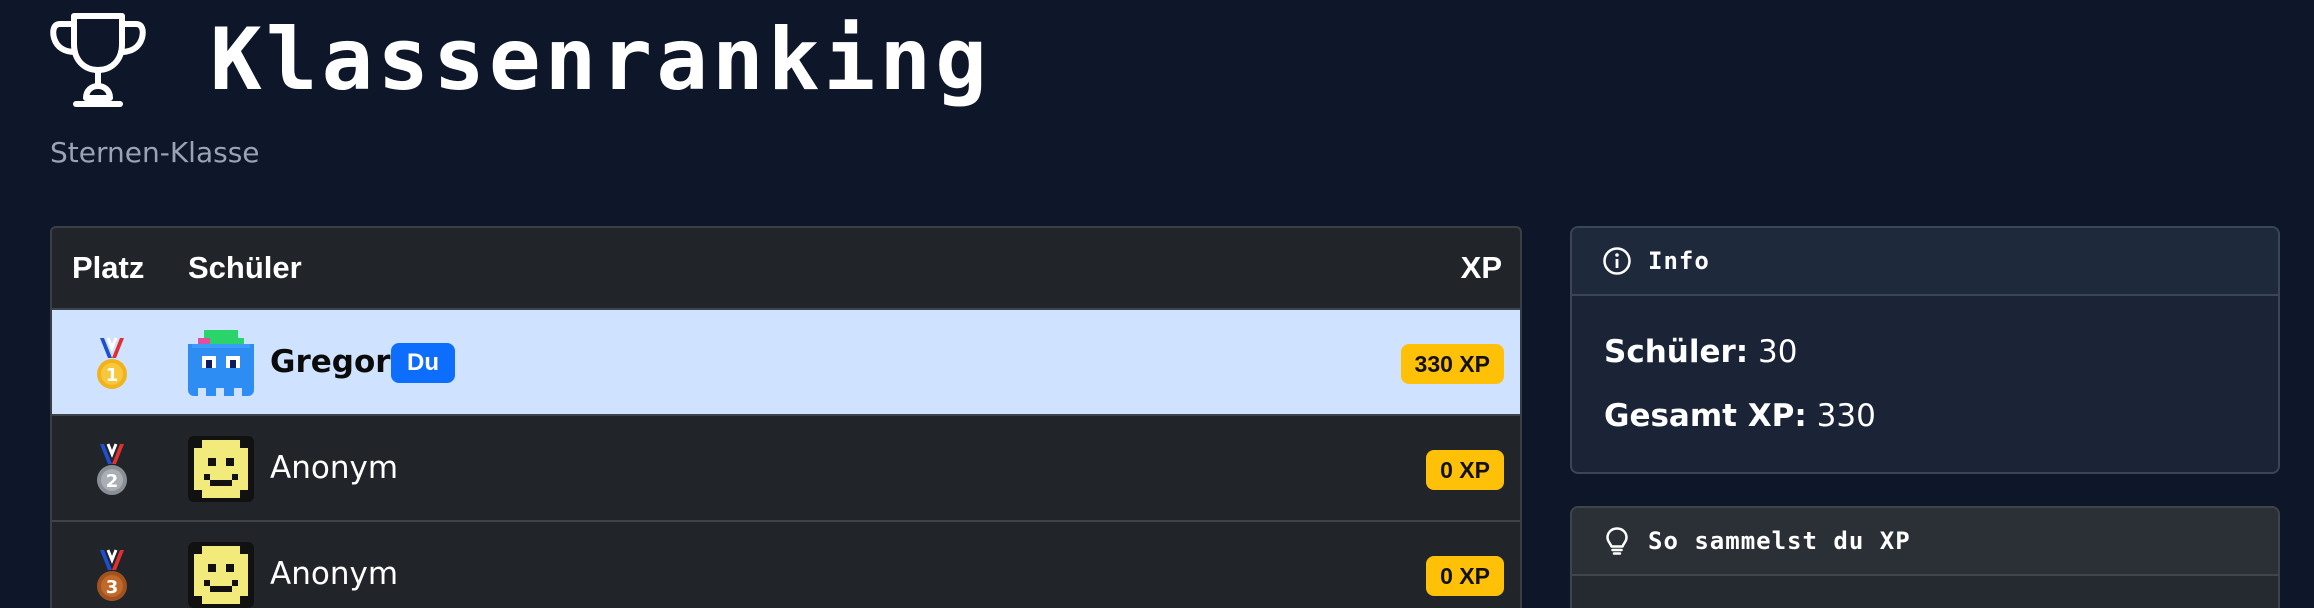  What do you see at coordinates (1452, 364) in the screenshot?
I see `xp-badge: 330 XP` at bounding box center [1452, 364].